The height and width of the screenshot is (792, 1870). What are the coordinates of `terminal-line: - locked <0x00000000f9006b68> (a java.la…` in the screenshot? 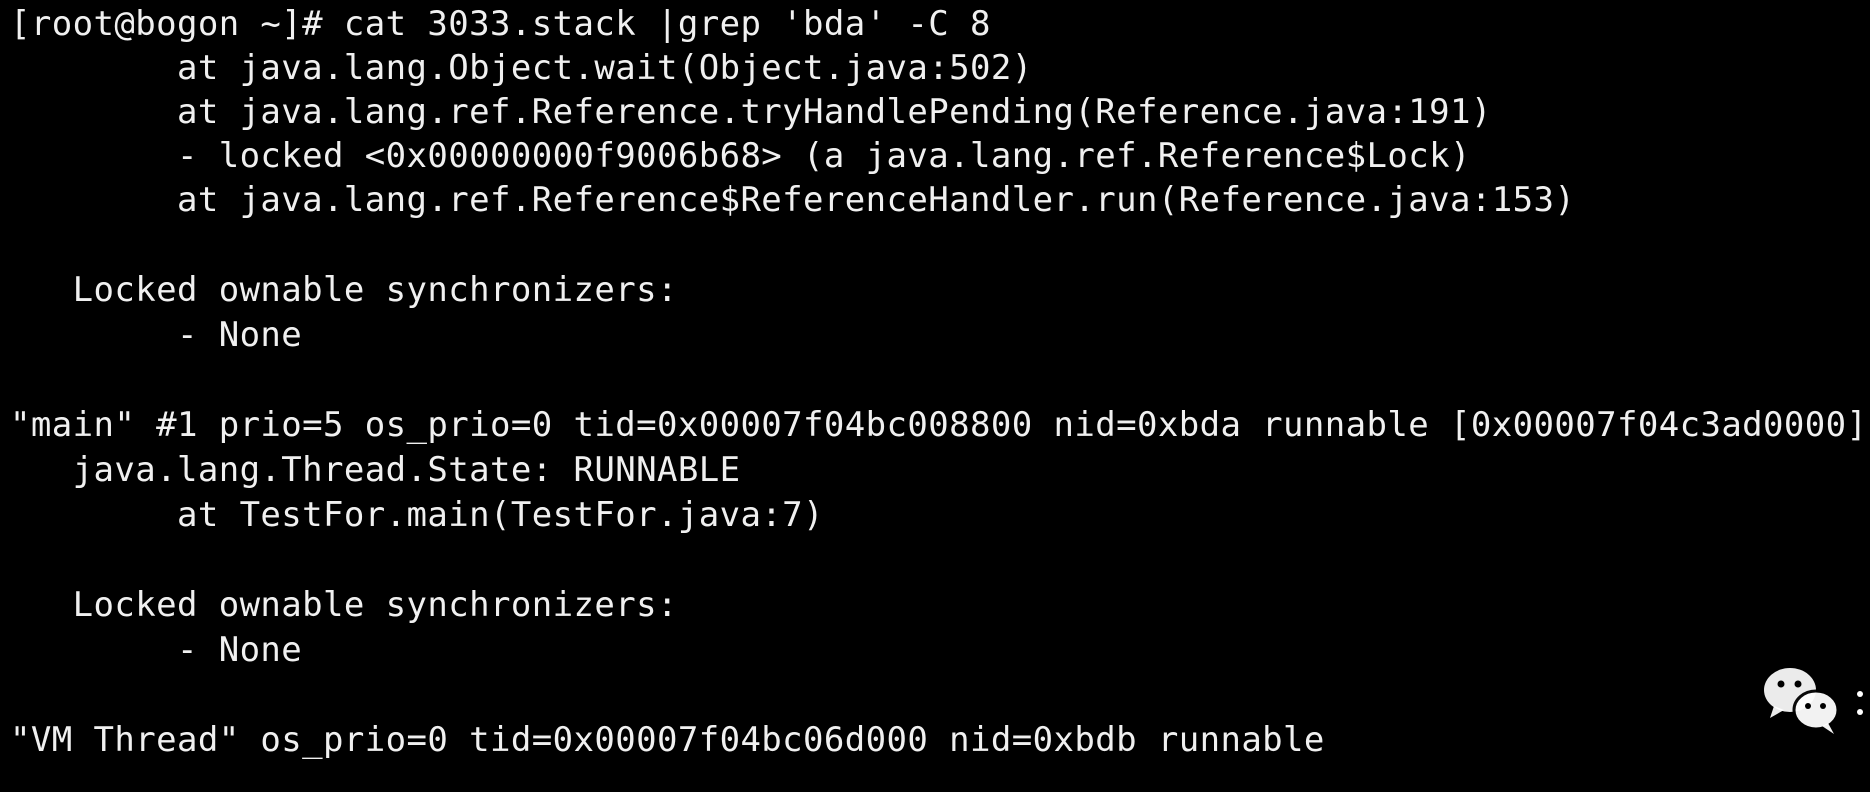 It's located at (740, 156).